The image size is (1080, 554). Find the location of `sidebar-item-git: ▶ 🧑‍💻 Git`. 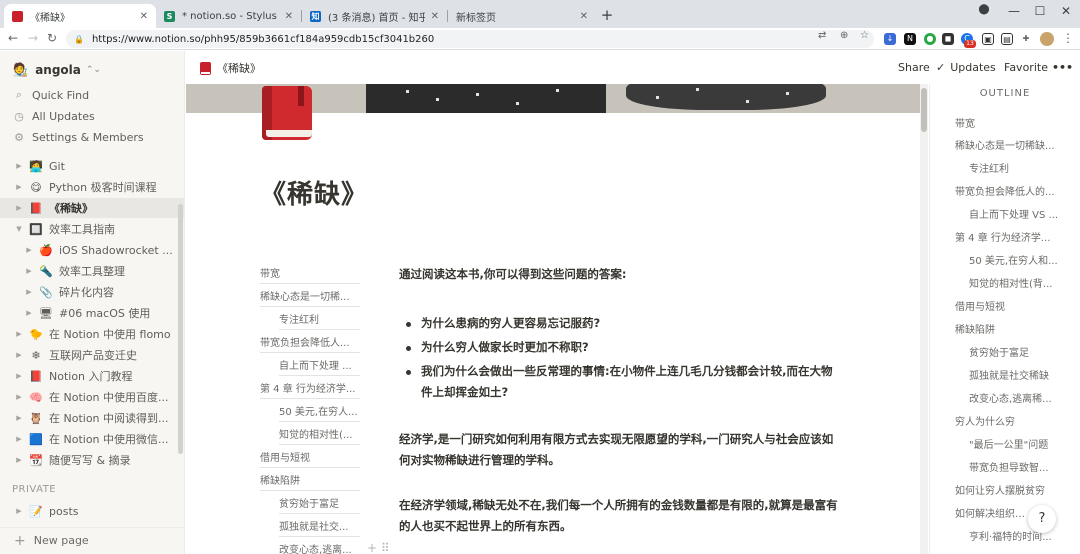

sidebar-item-git: ▶ 🧑‍💻 Git is located at coordinates (92, 166).